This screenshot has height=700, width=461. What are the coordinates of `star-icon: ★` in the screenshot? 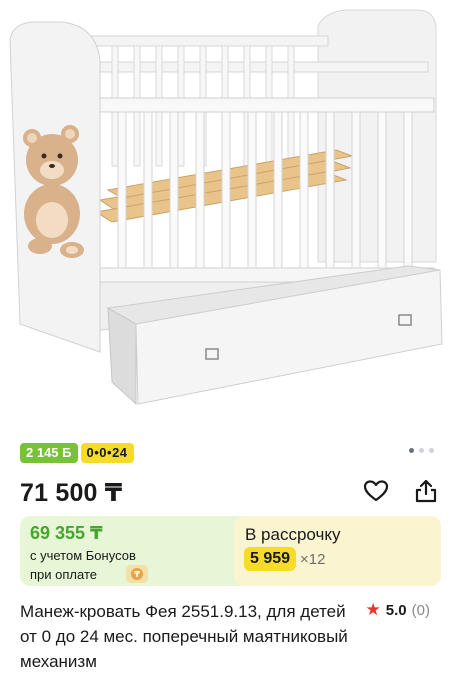 It's located at (373, 609).